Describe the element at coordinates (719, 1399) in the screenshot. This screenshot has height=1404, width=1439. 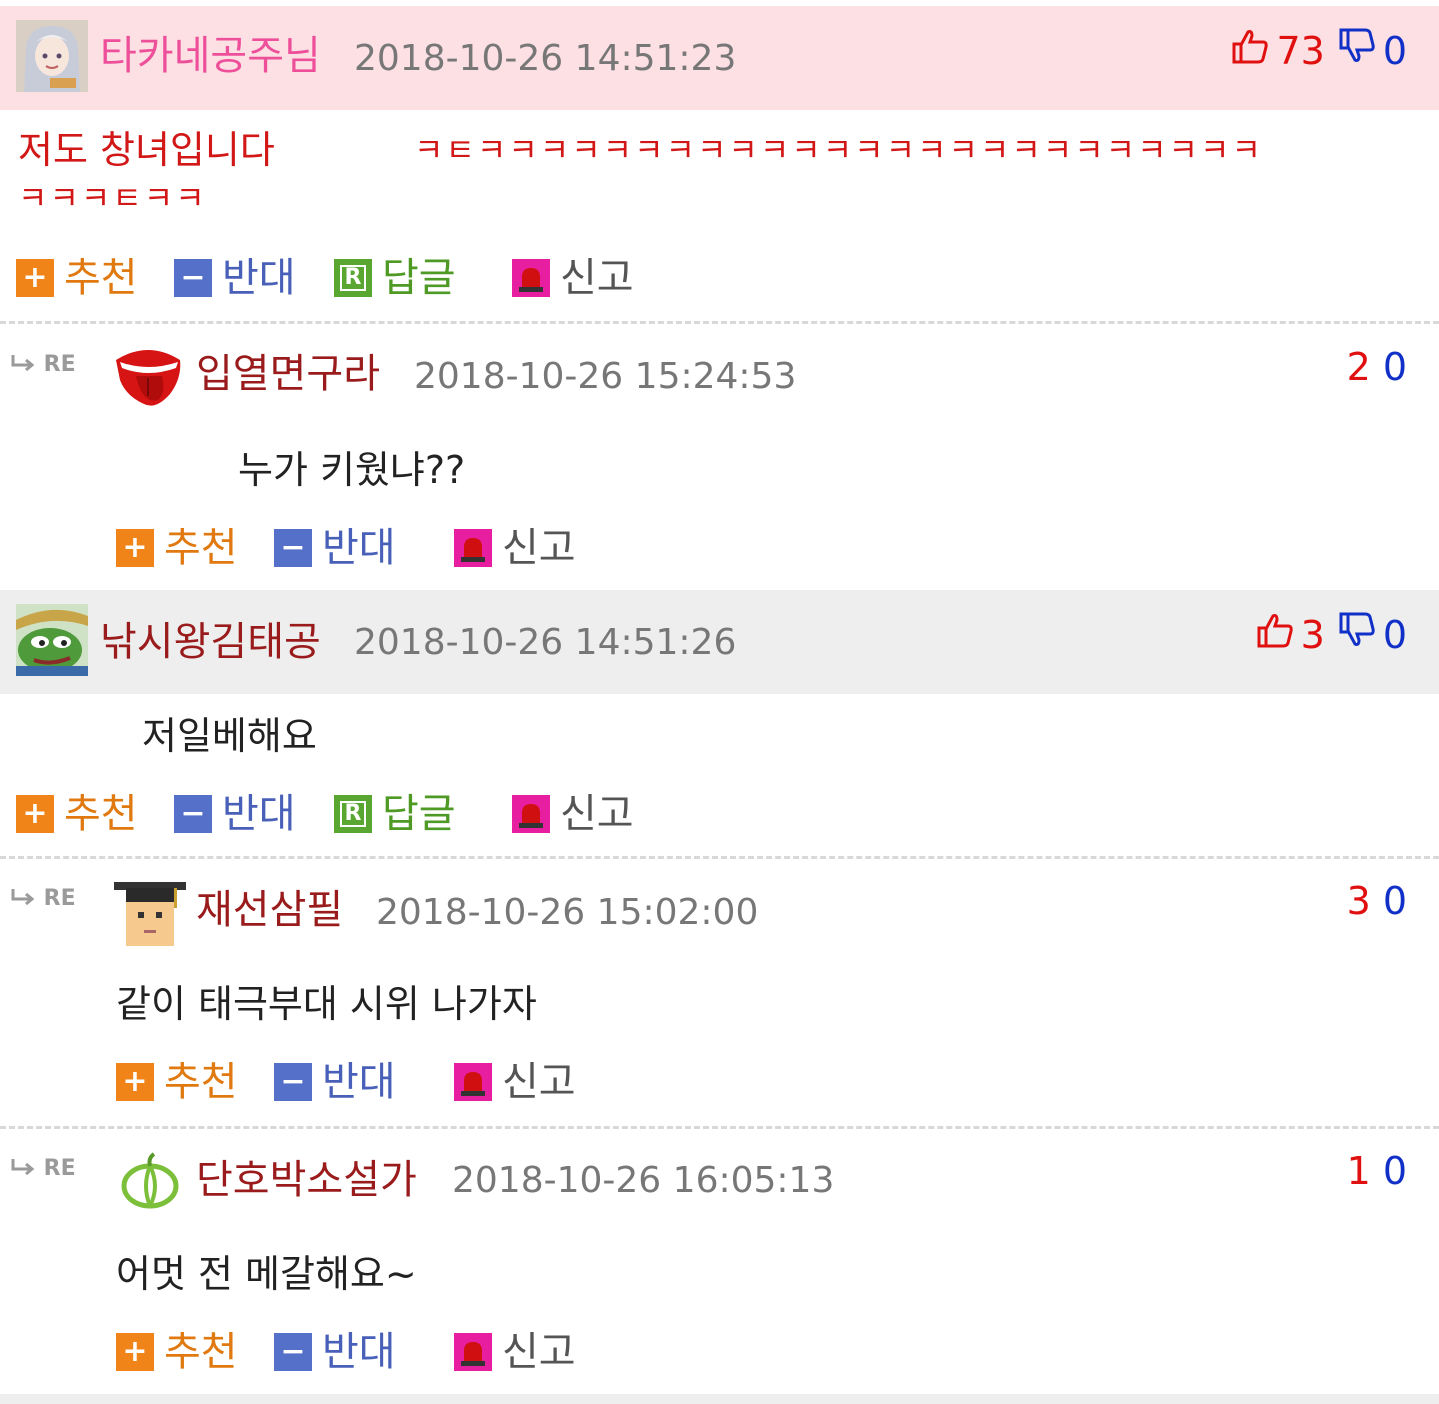
I see `next-comment-header-edge` at that location.